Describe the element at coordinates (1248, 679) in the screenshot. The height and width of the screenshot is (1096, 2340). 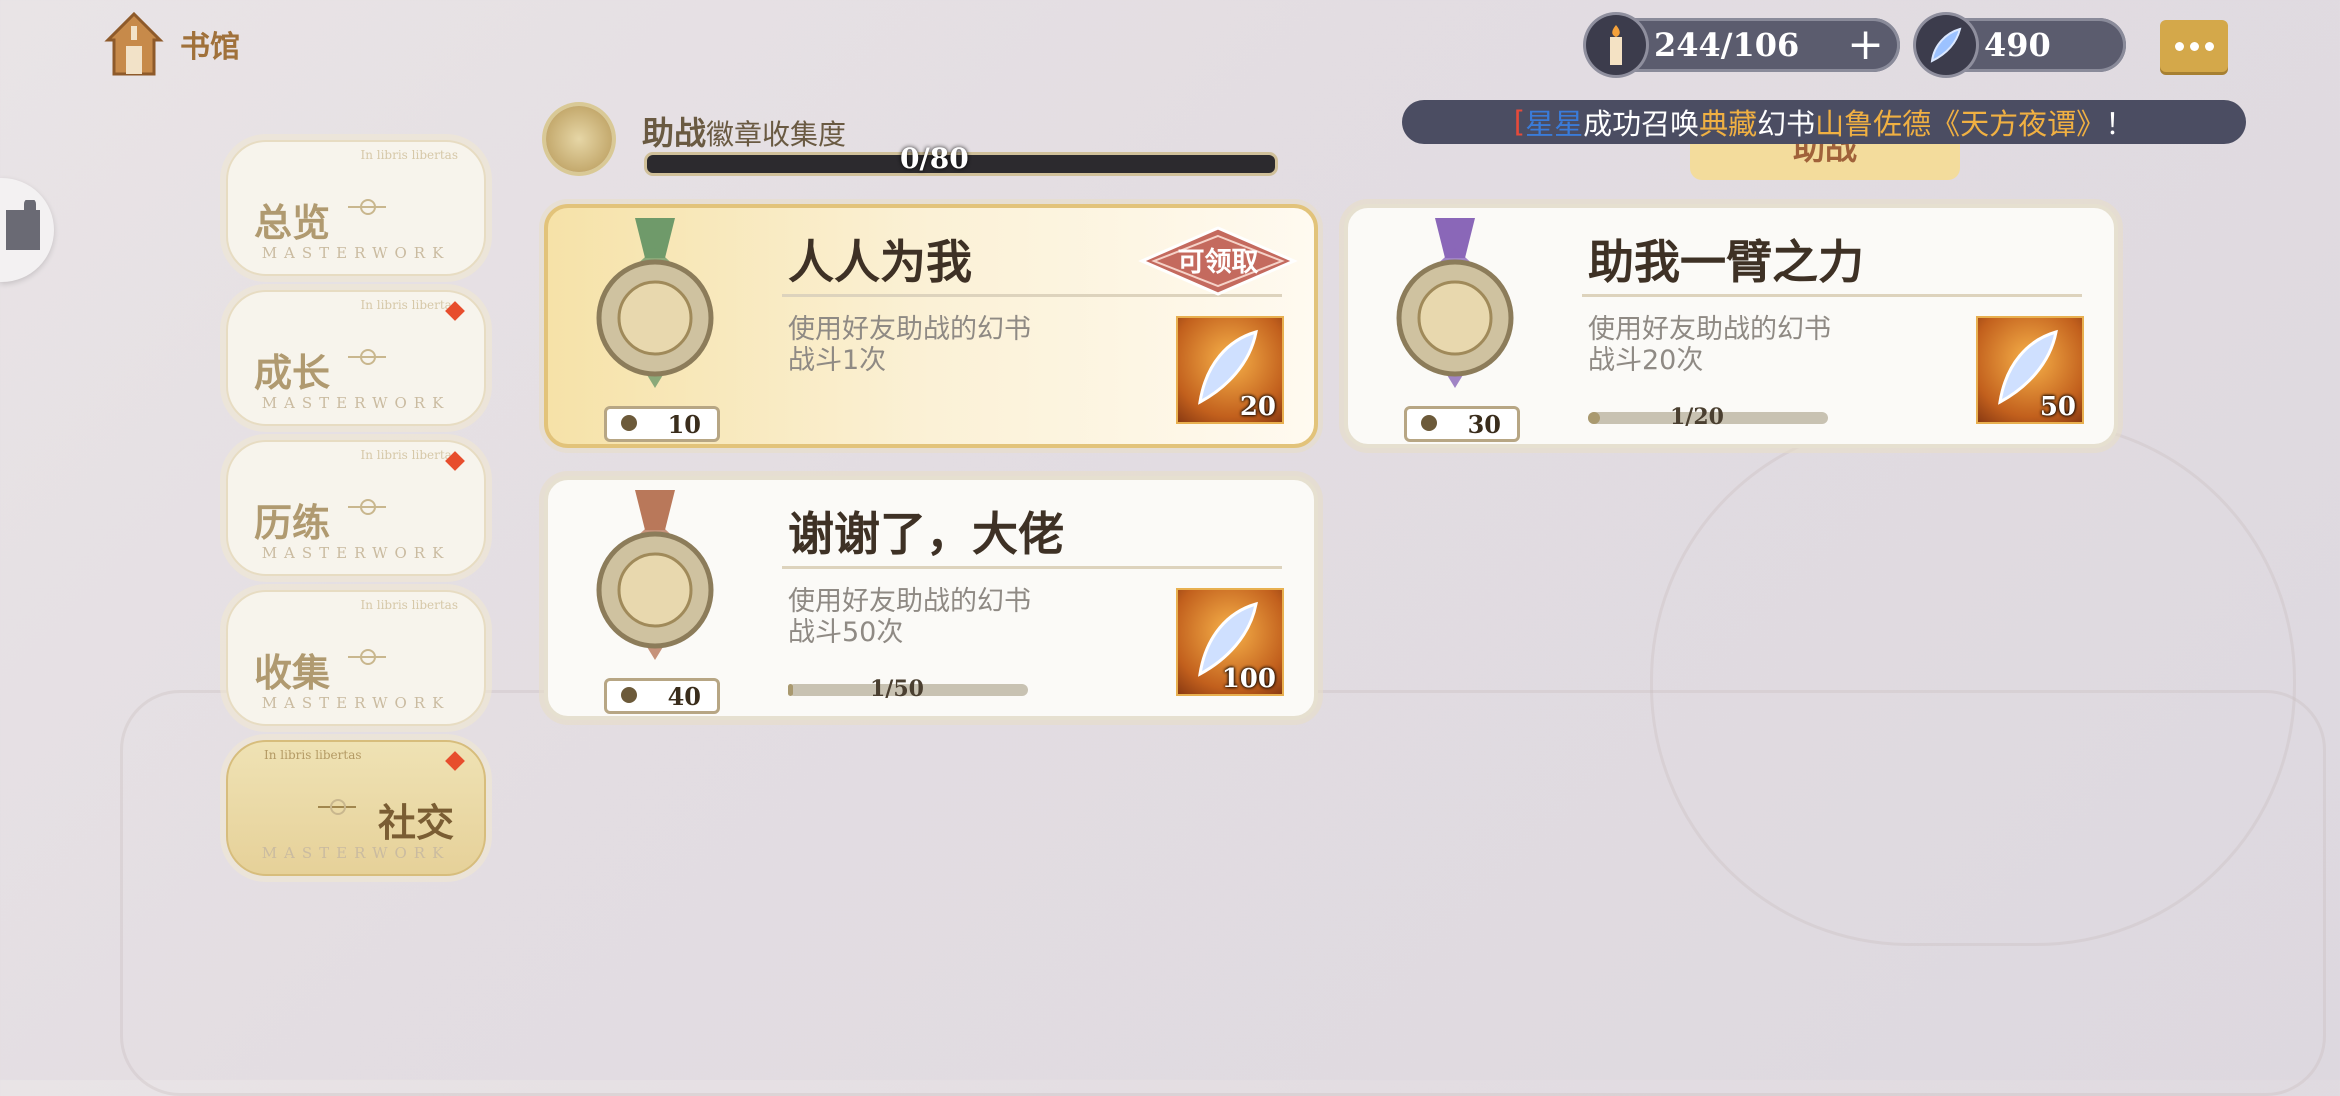
I see `reward-quantity: 100` at that location.